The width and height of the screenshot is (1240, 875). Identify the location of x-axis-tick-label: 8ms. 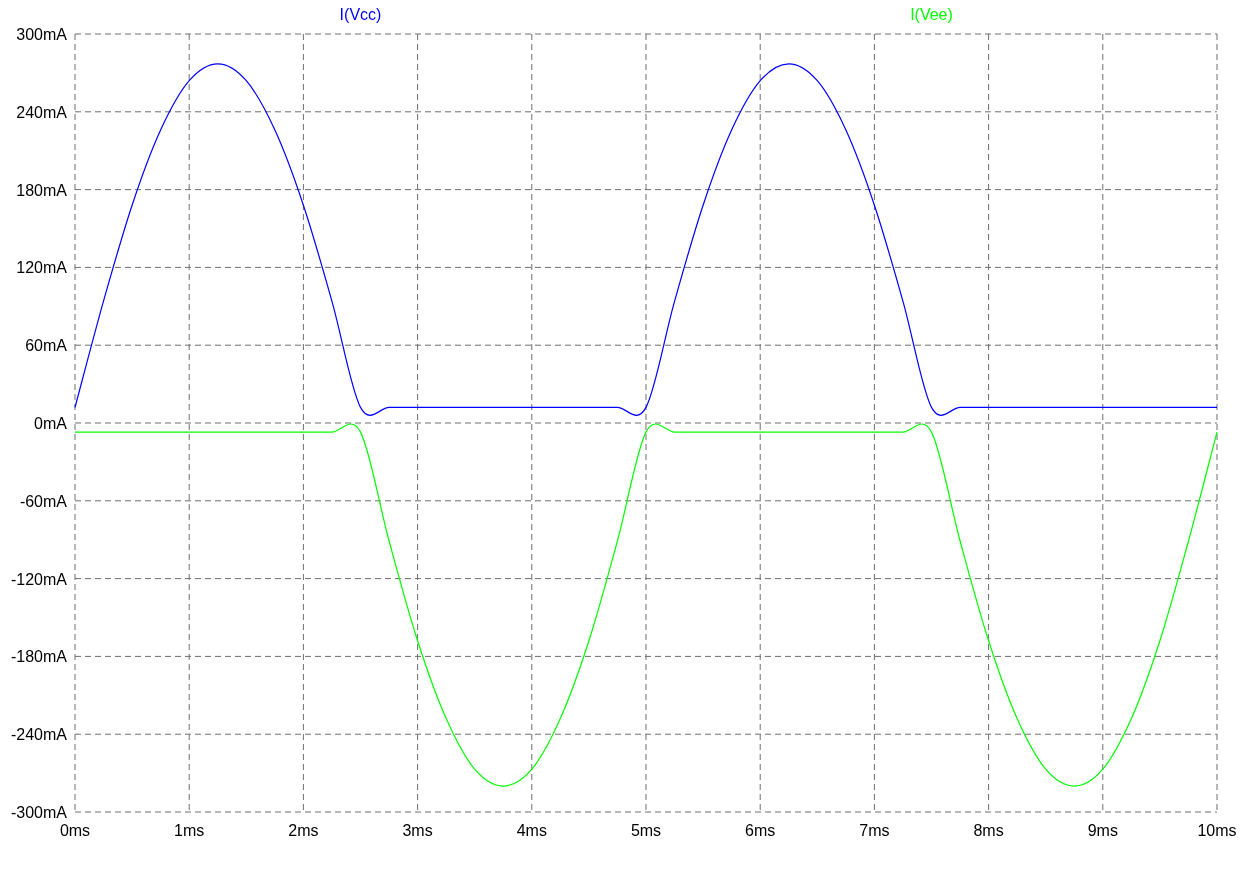
(988, 830).